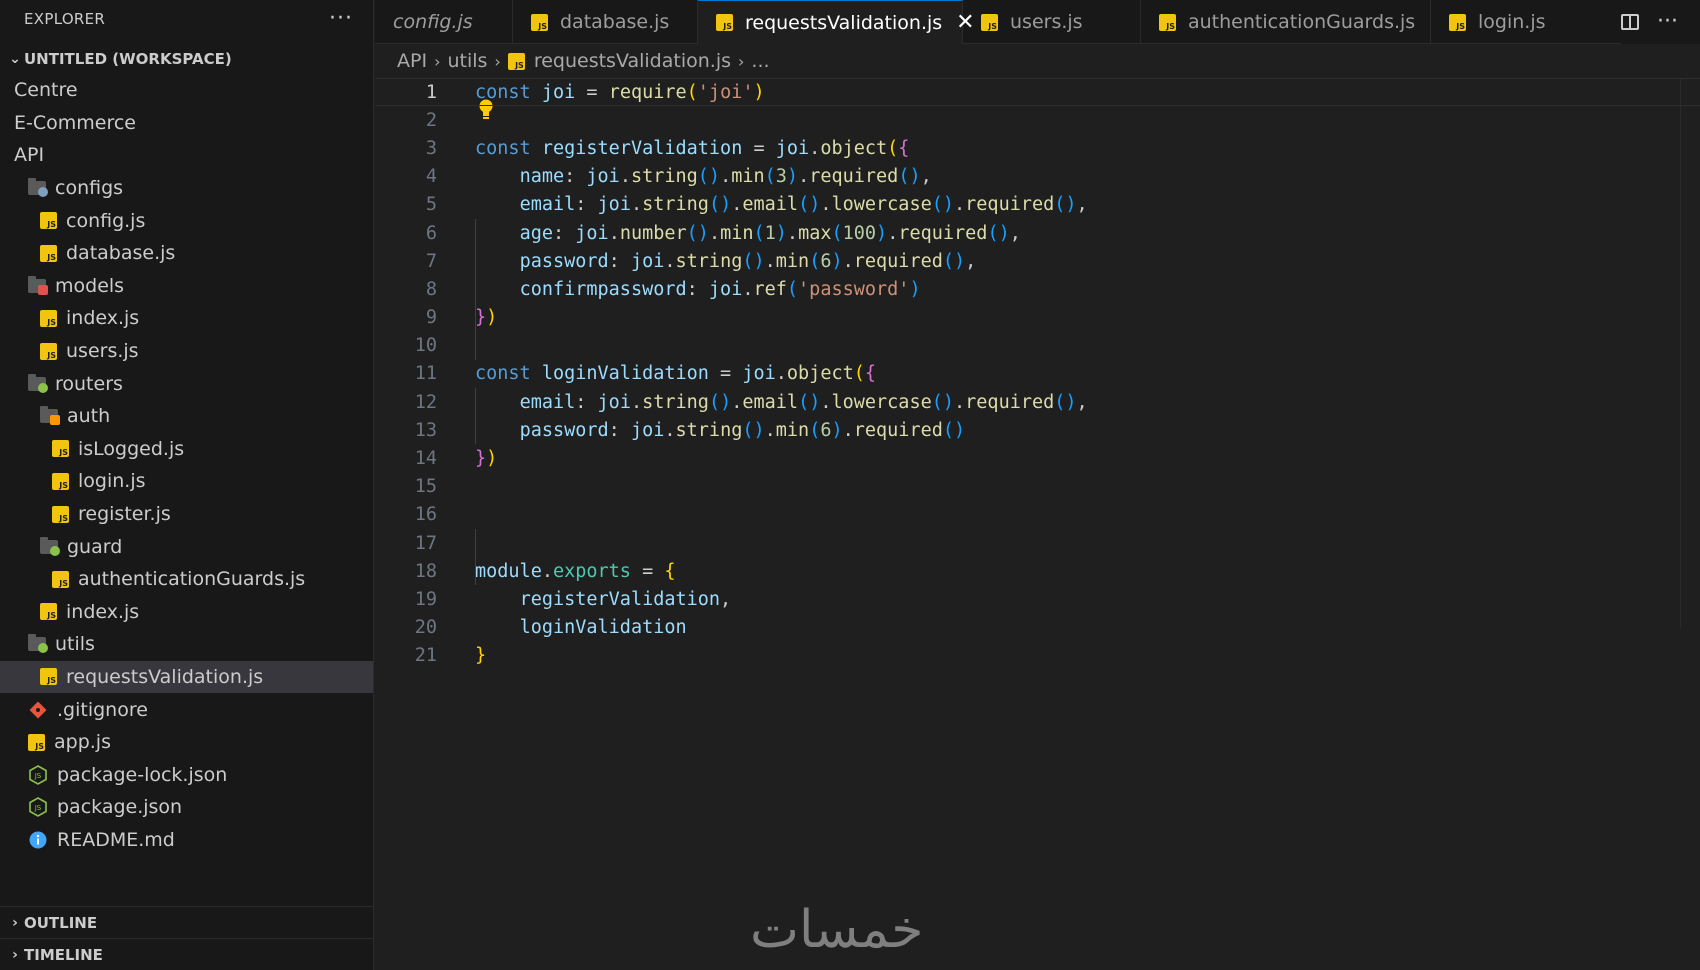 This screenshot has height=970, width=1700. Describe the element at coordinates (186, 514) in the screenshot. I see `tree-item-register-js: register.js` at that location.